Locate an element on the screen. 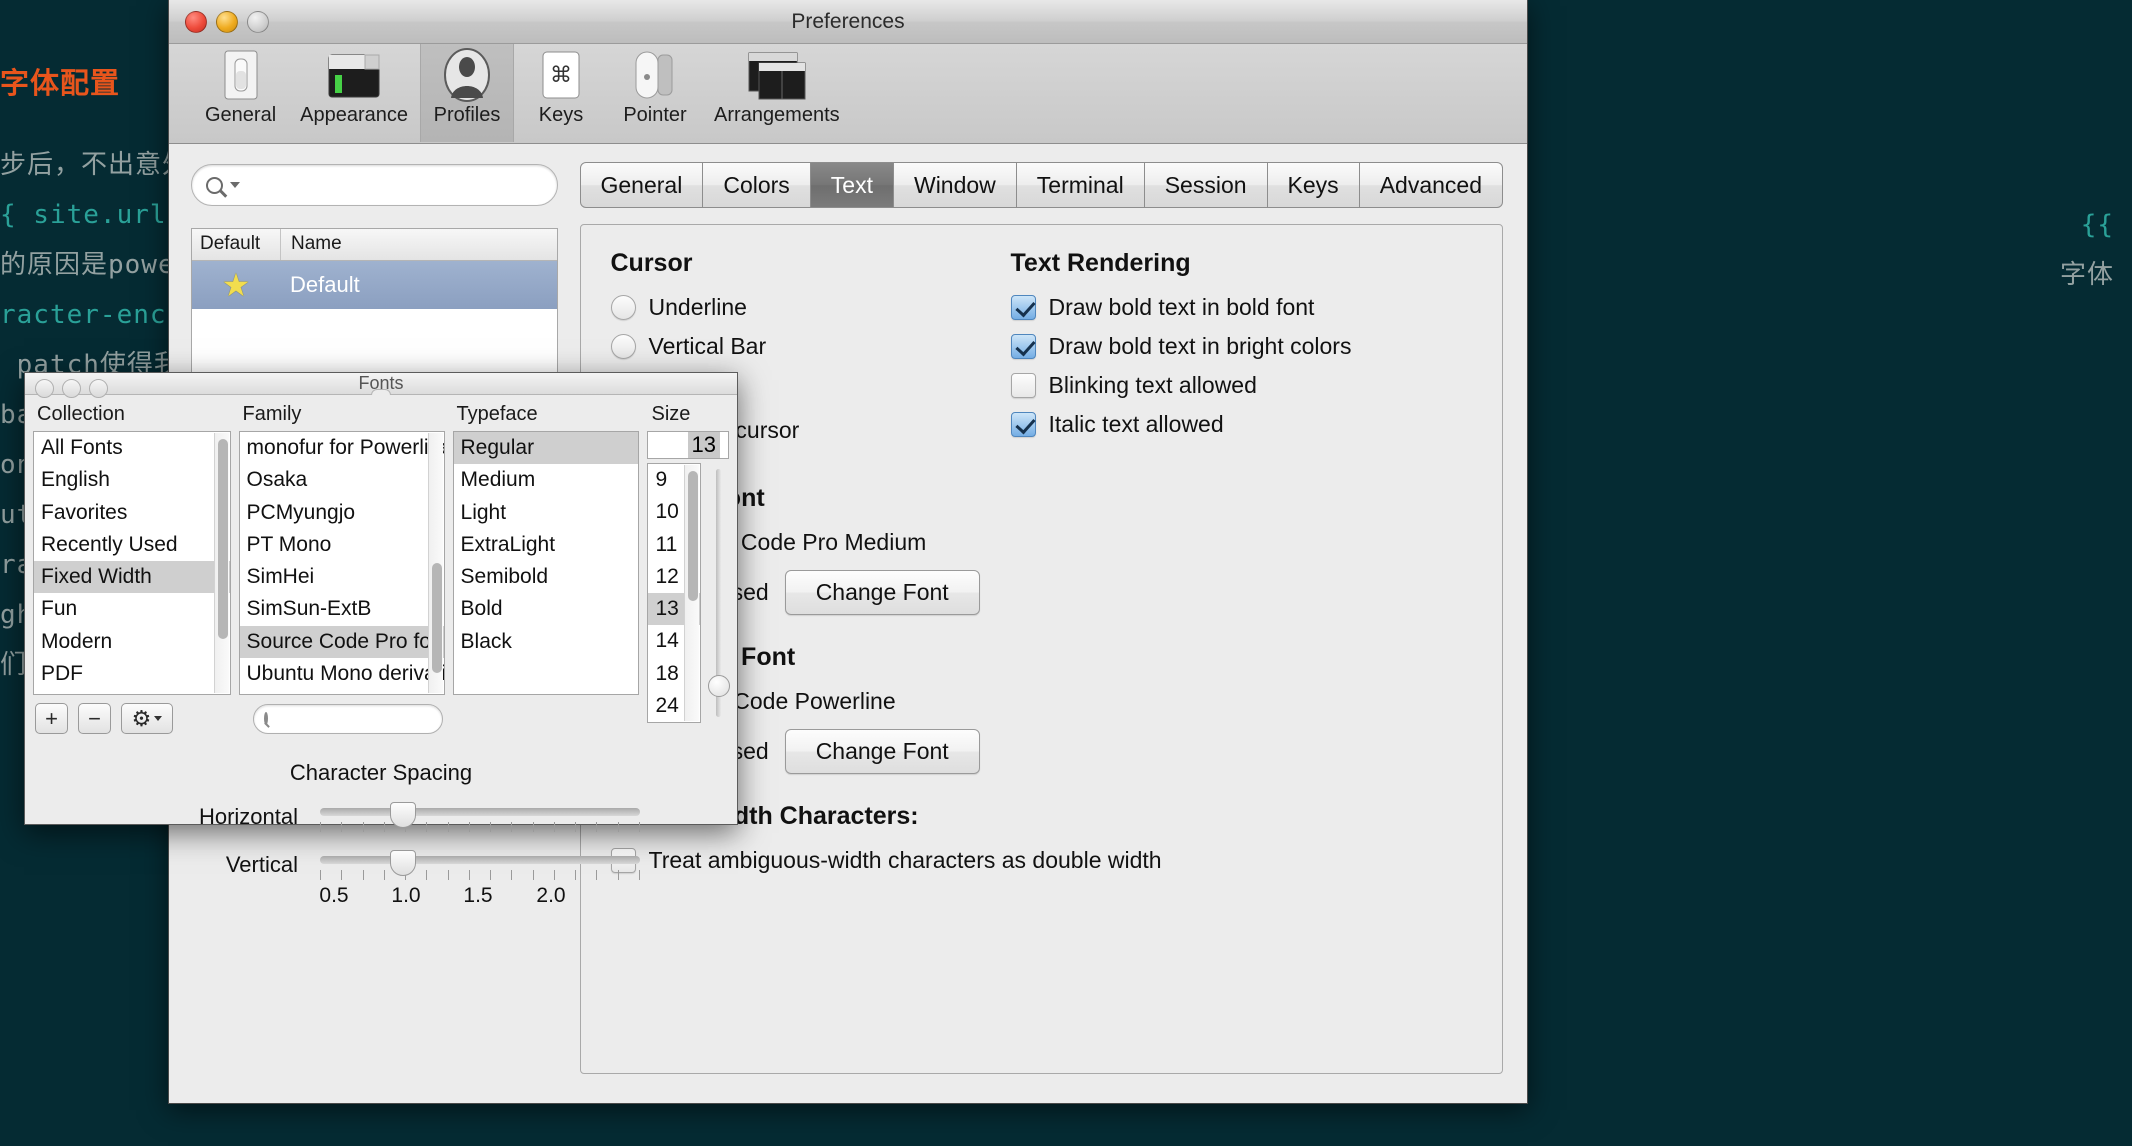 The image size is (2132, 1146). list-item: Regular is located at coordinates (546, 448).